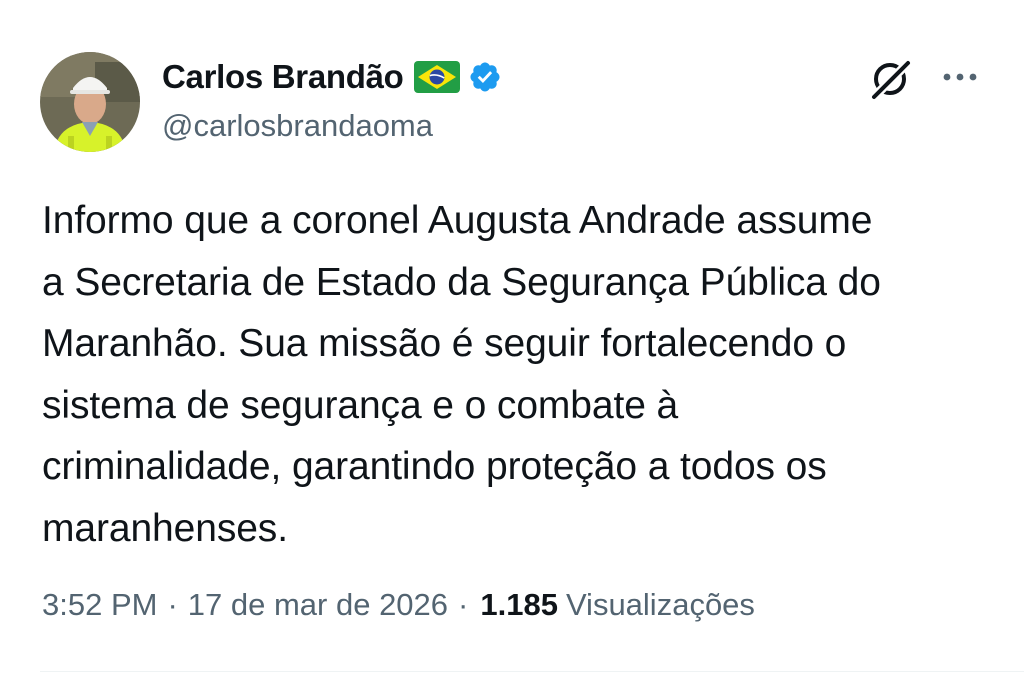 The image size is (1024, 676). What do you see at coordinates (283, 77) in the screenshot?
I see `author-display-name: Carlos Brandão` at bounding box center [283, 77].